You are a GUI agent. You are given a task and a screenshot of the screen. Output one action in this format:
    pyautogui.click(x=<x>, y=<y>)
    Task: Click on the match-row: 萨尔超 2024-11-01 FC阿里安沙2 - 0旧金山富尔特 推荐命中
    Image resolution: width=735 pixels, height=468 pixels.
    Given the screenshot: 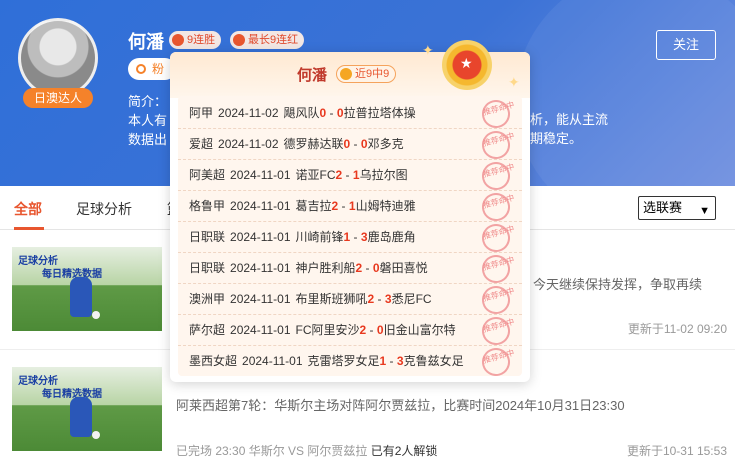 What is the action you would take?
    pyautogui.click(x=350, y=331)
    